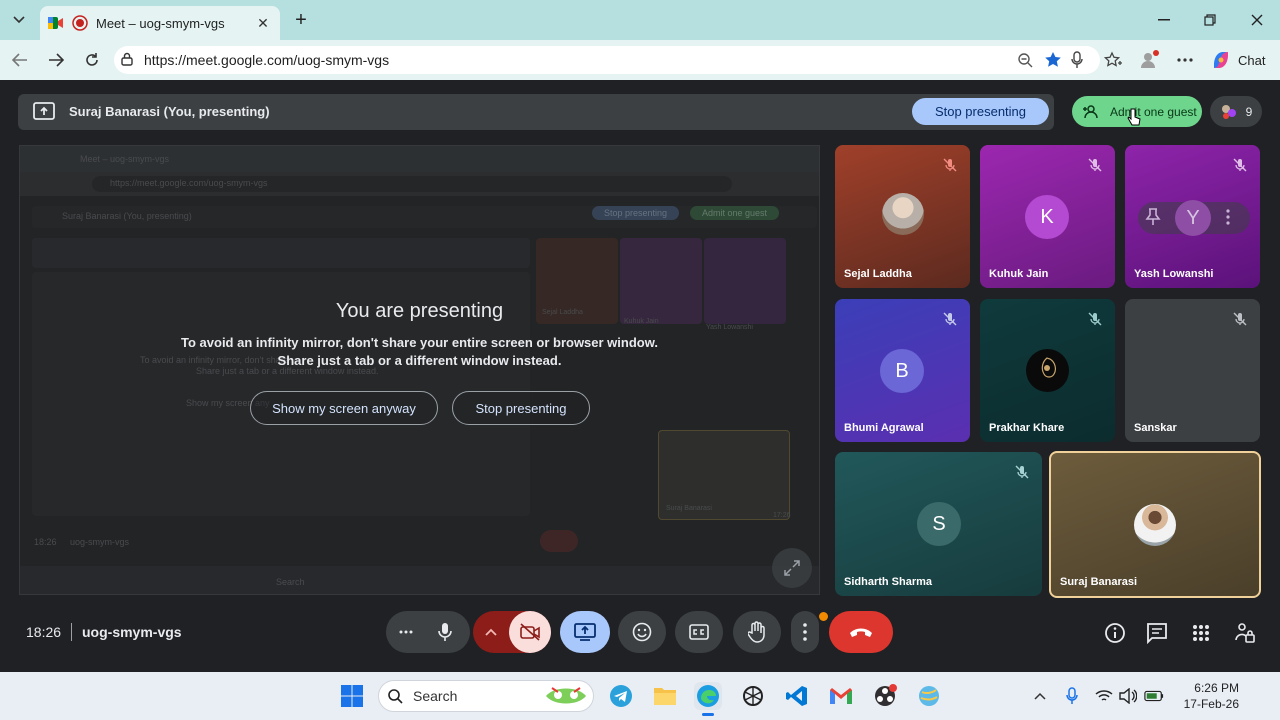 Image resolution: width=1280 pixels, height=720 pixels. I want to click on back-arrow-icon, so click(20, 60).